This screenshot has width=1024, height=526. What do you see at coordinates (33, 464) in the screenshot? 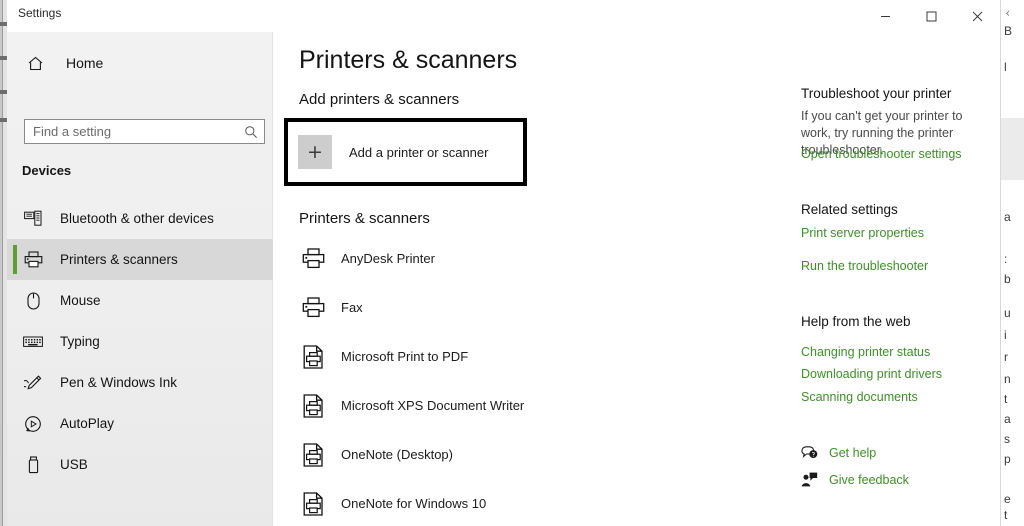
I see `usb-icon` at bounding box center [33, 464].